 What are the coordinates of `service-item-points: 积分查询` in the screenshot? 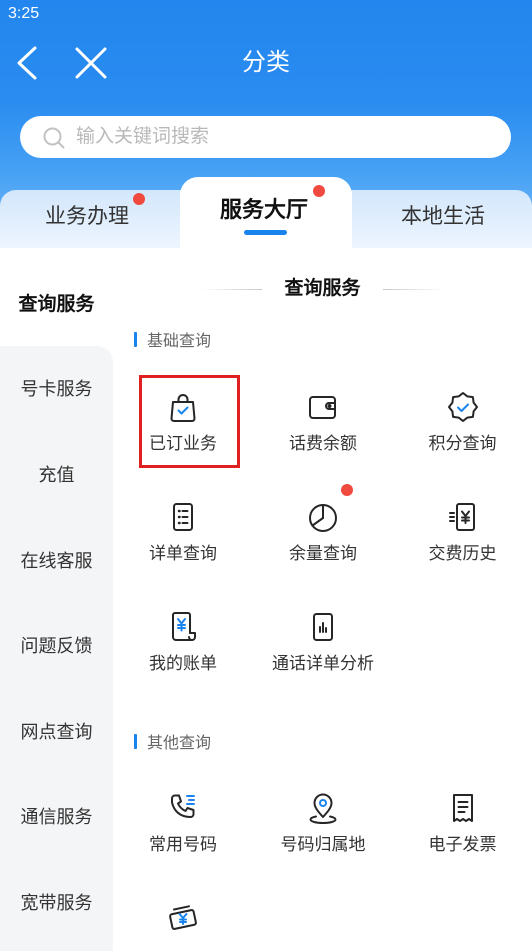 It's located at (462, 422).